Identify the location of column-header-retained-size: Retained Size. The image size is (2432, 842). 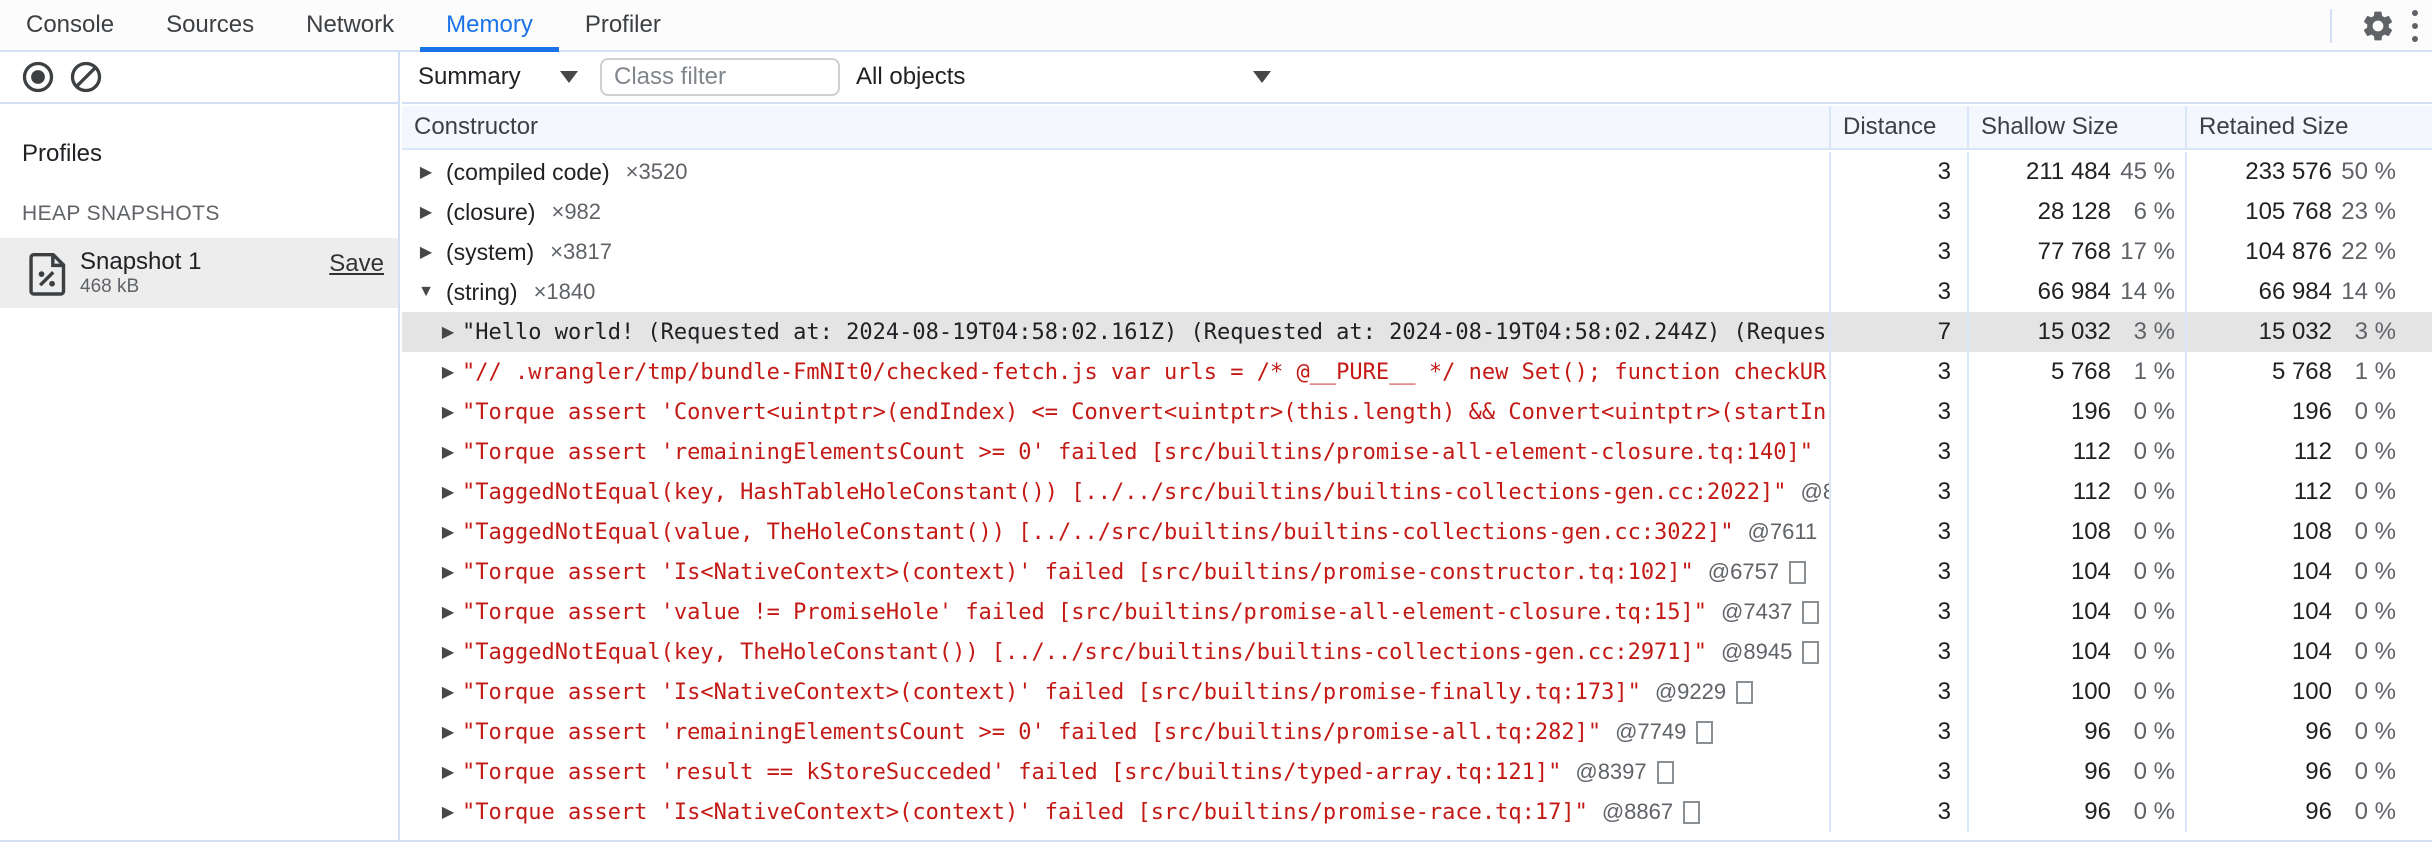
(2308, 127).